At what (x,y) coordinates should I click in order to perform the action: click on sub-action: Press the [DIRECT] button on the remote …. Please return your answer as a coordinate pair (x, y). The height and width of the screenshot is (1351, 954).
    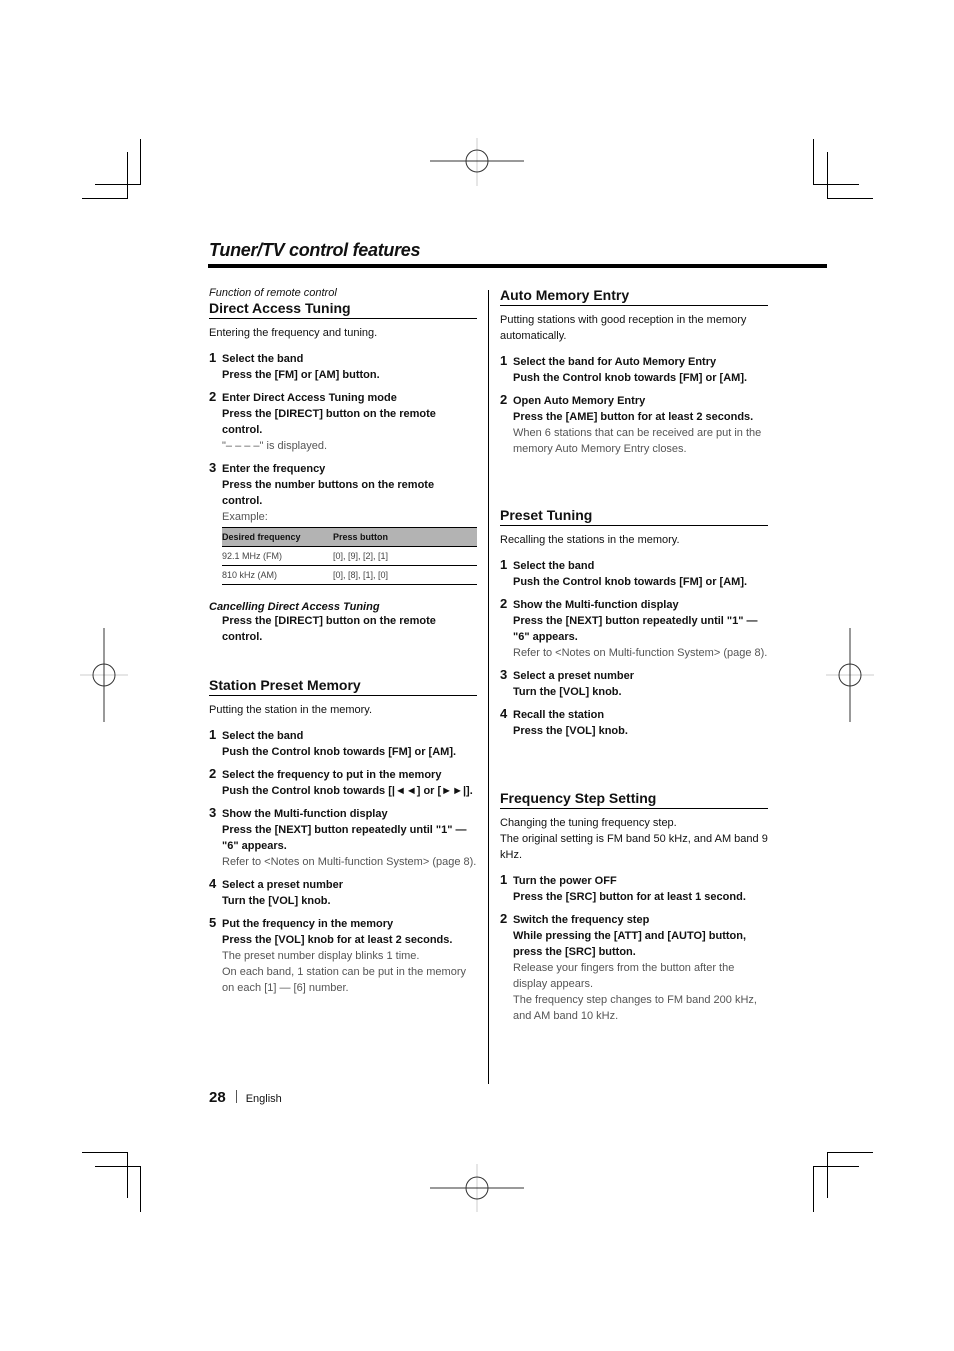
    Looking at the image, I should click on (329, 629).